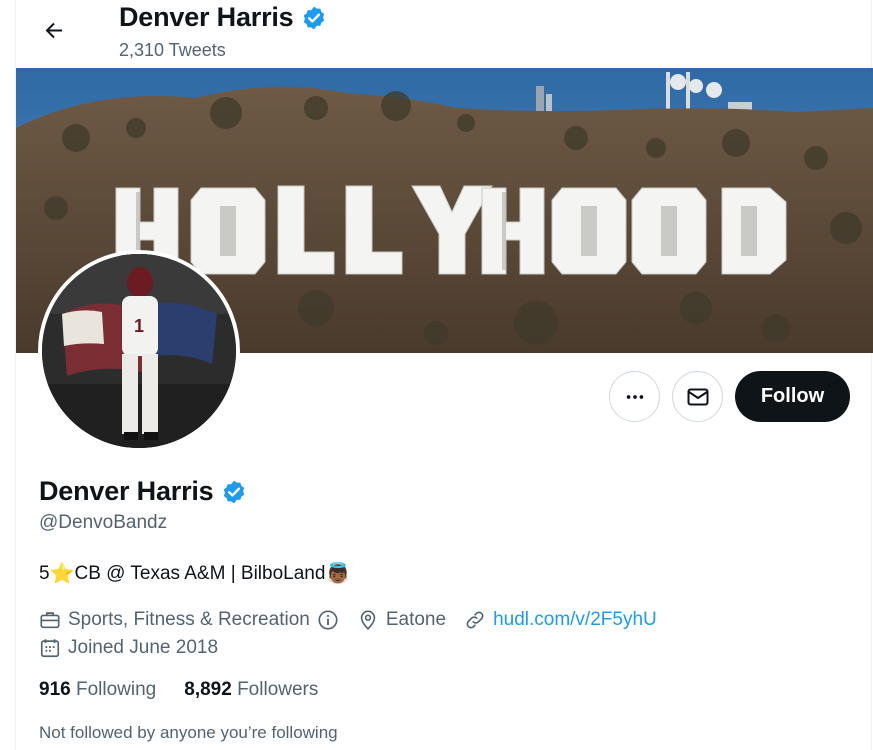  I want to click on profile-name-text: Denver Harris, so click(126, 491).